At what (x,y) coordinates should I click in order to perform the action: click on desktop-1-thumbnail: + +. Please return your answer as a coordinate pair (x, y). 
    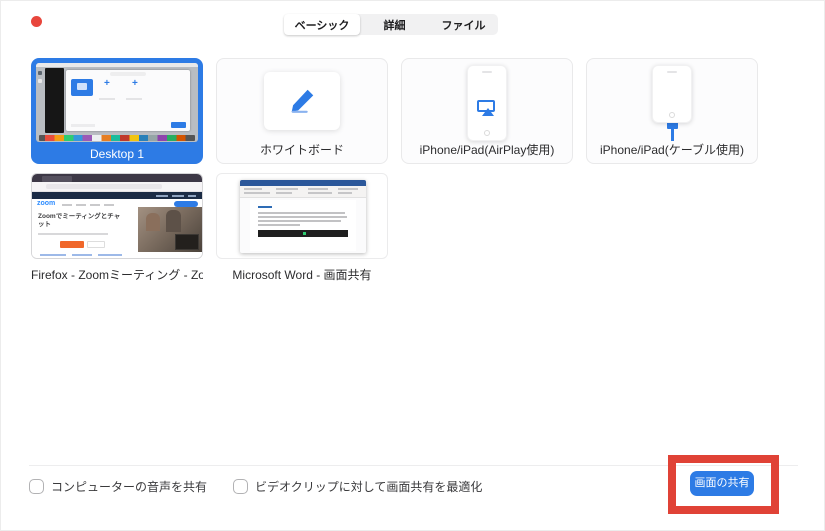
    Looking at the image, I should click on (117, 102).